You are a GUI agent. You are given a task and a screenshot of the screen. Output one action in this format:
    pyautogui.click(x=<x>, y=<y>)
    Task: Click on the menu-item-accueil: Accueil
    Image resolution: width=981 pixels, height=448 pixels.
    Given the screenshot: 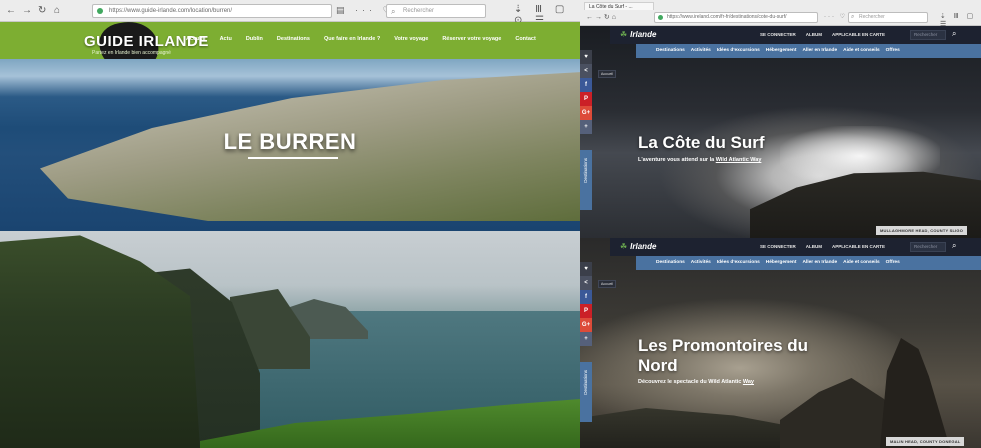 What is the action you would take?
    pyautogui.click(x=196, y=39)
    